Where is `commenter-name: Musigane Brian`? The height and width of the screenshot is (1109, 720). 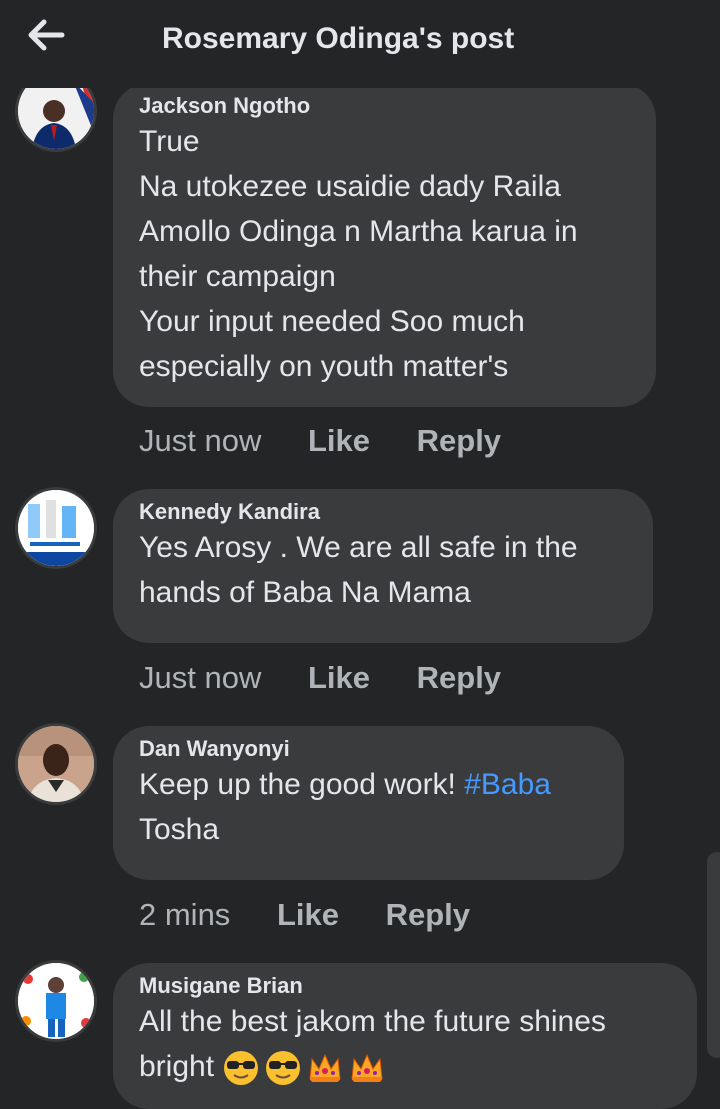
commenter-name: Musigane Brian is located at coordinates (406, 986).